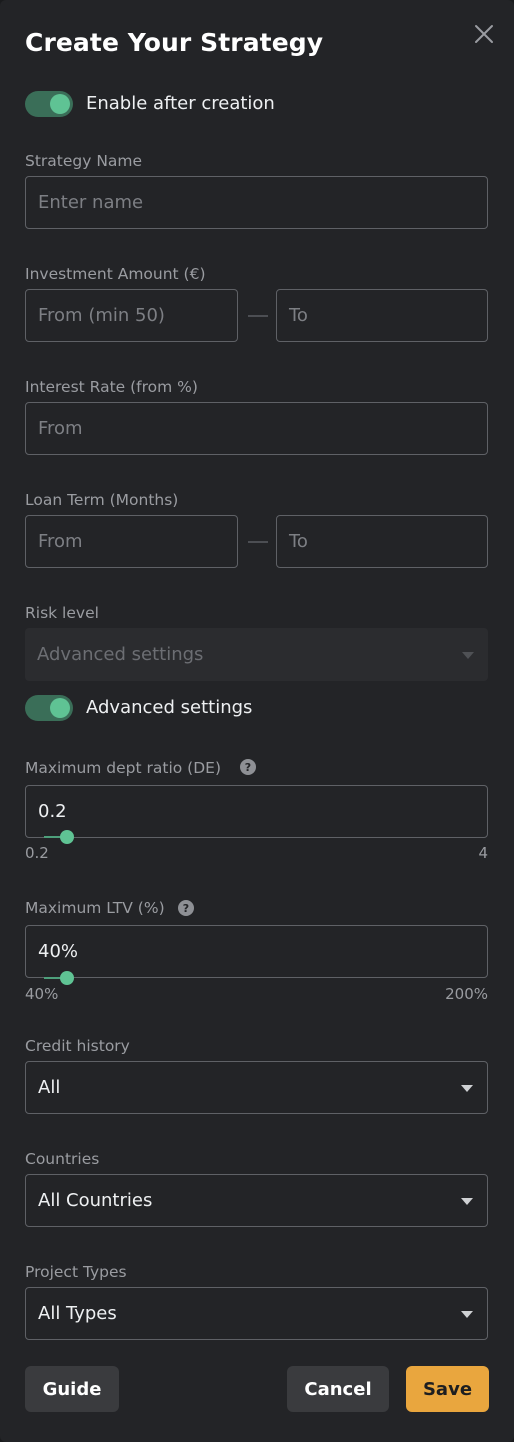  Describe the element at coordinates (382, 315) in the screenshot. I see `investment-amount-to-input: To` at that location.